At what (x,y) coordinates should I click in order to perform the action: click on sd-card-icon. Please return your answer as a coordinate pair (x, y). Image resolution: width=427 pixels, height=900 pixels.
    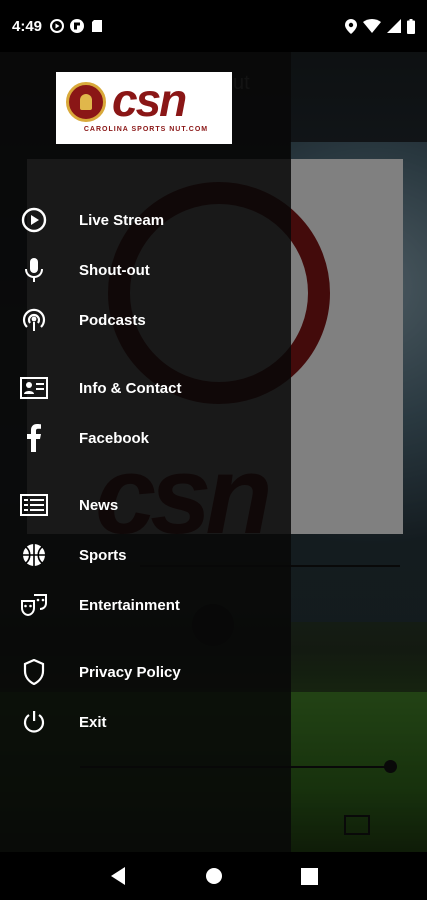
    Looking at the image, I should click on (97, 26).